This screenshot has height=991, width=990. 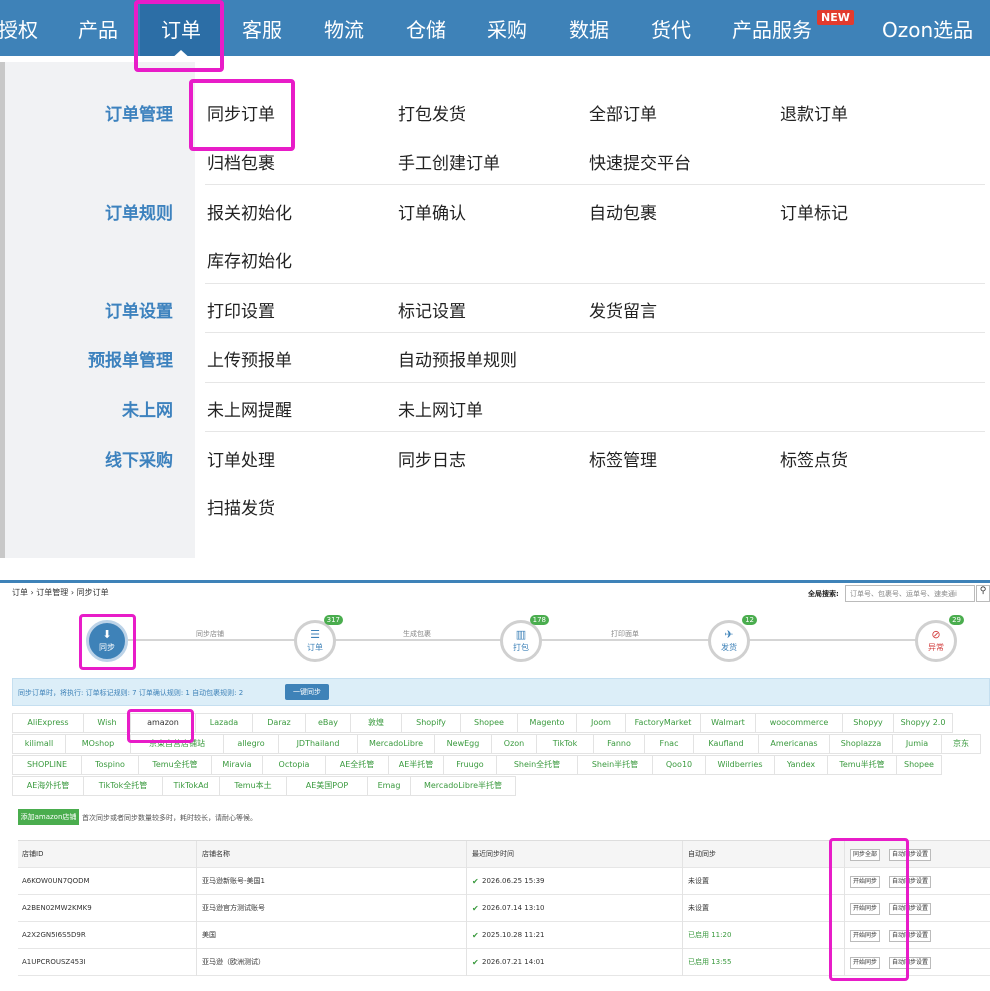 What do you see at coordinates (861, 744) in the screenshot?
I see `platform-tab: Shoplazza` at bounding box center [861, 744].